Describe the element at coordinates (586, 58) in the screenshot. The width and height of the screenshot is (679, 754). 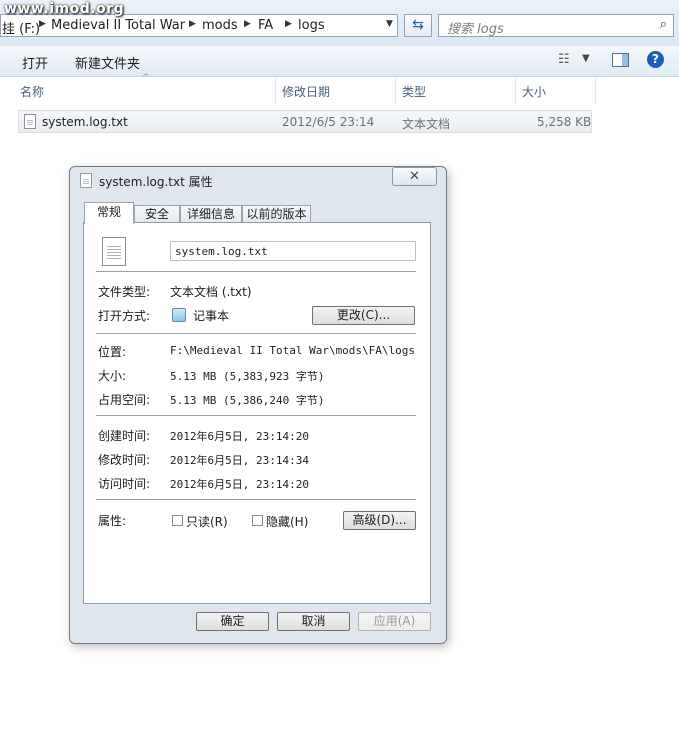
I see `chevron-down-icon: ▼` at that location.